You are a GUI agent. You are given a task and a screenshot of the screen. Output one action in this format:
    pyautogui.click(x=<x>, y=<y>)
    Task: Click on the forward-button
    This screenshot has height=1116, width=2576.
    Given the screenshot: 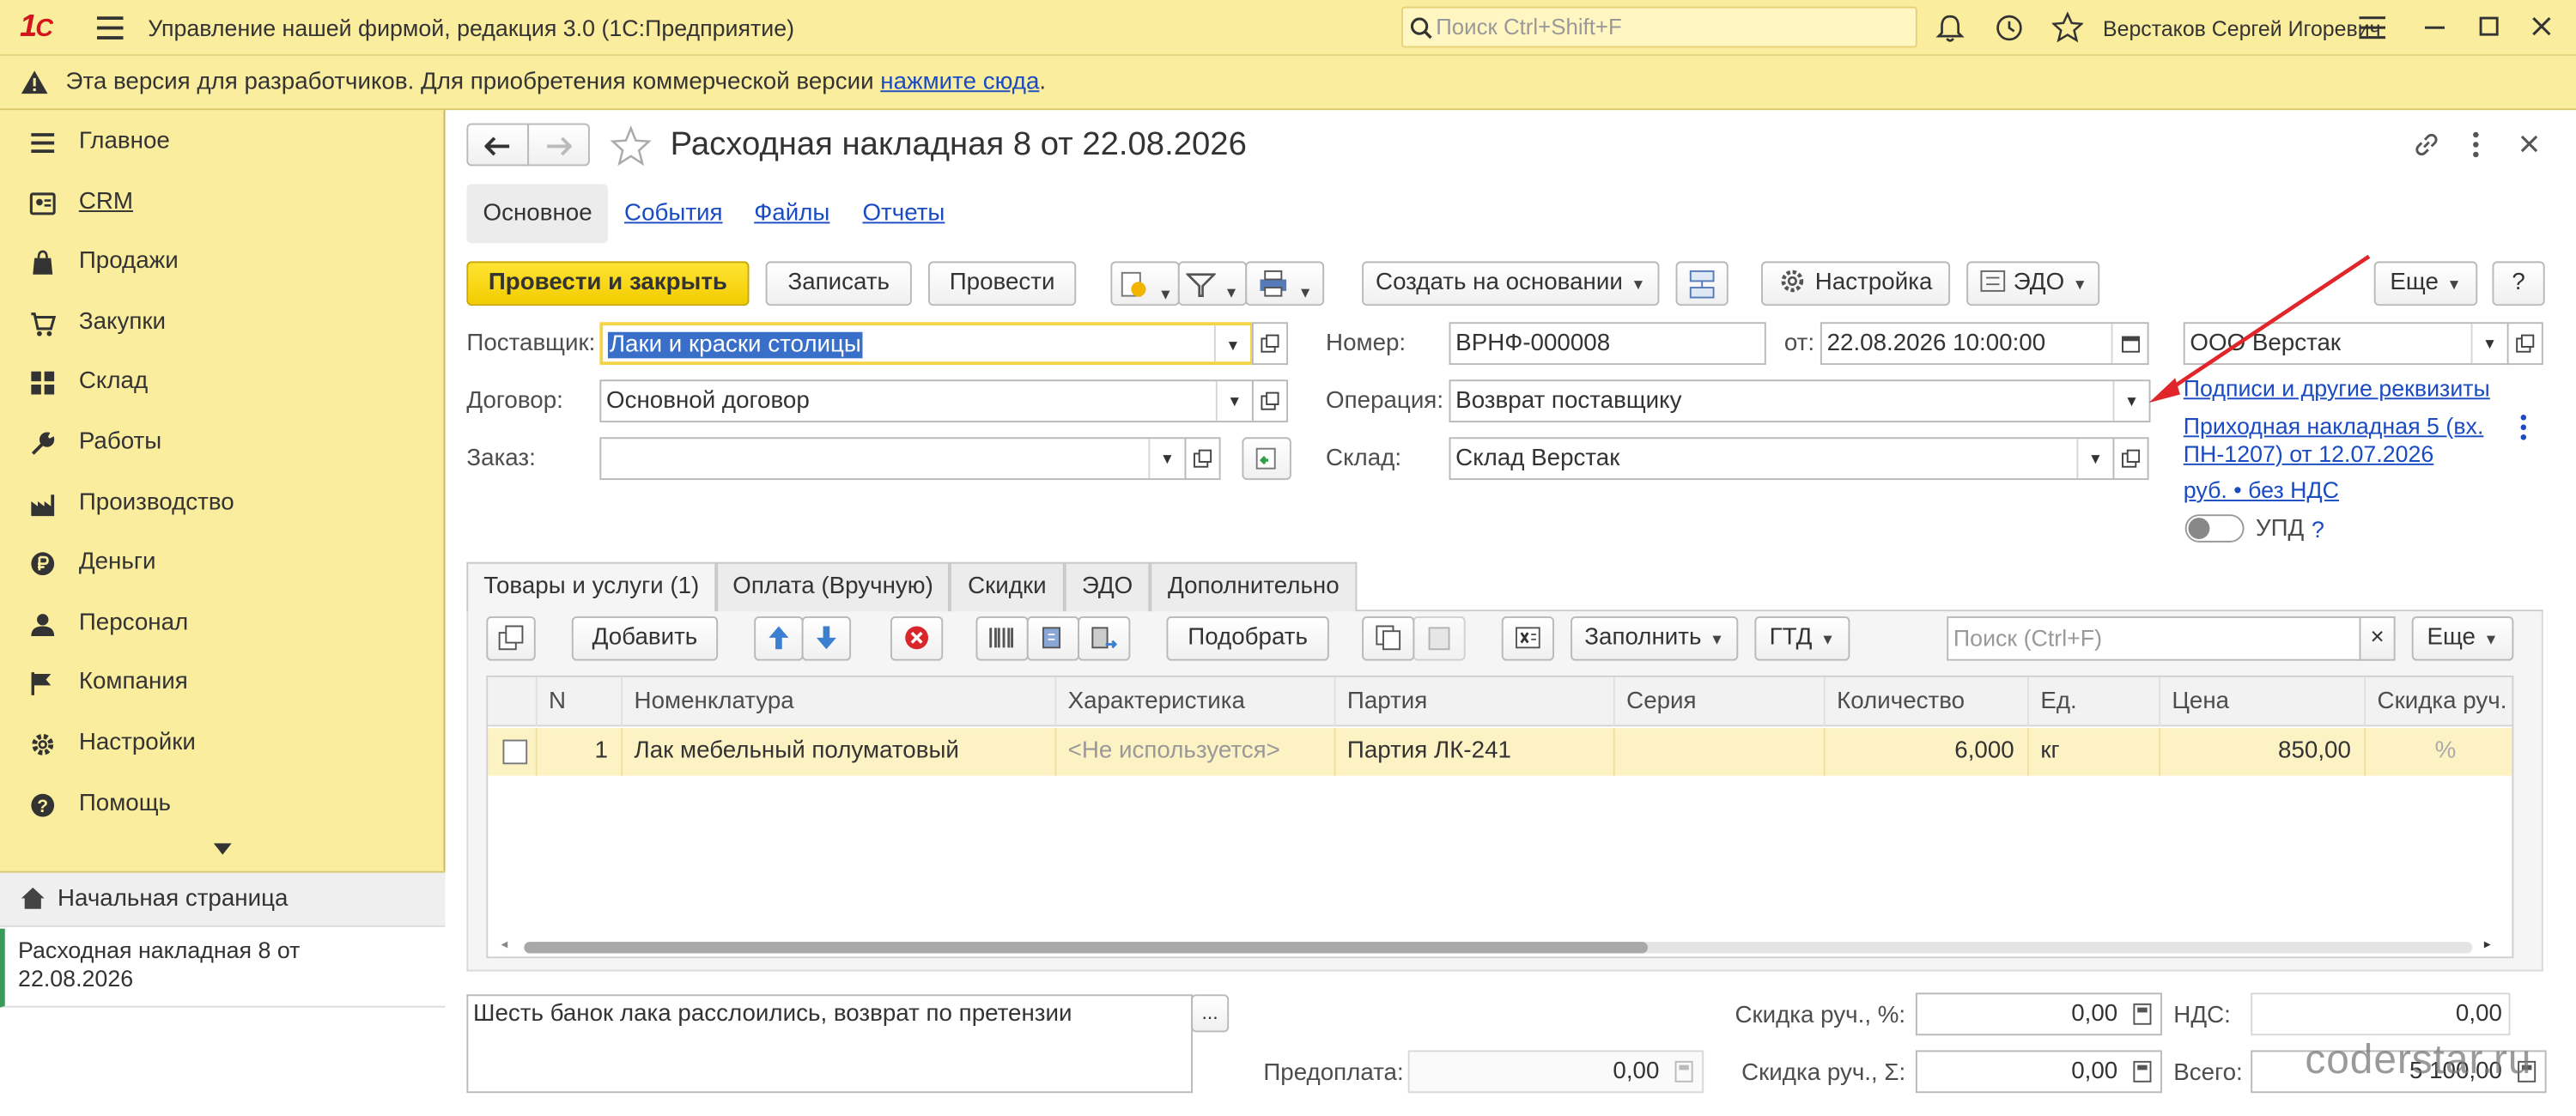 What is the action you would take?
    pyautogui.click(x=558, y=145)
    